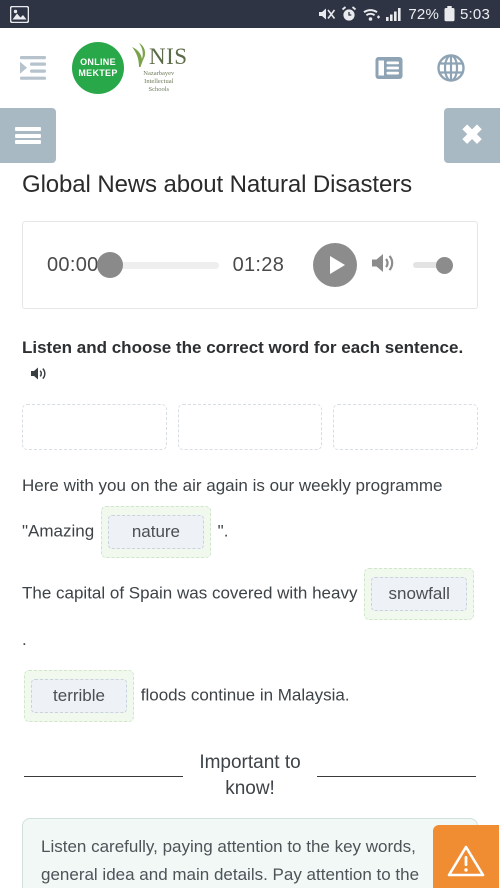 The height and width of the screenshot is (888, 500). What do you see at coordinates (404, 14) in the screenshot?
I see `status-bar-right: 72% 5:03` at bounding box center [404, 14].